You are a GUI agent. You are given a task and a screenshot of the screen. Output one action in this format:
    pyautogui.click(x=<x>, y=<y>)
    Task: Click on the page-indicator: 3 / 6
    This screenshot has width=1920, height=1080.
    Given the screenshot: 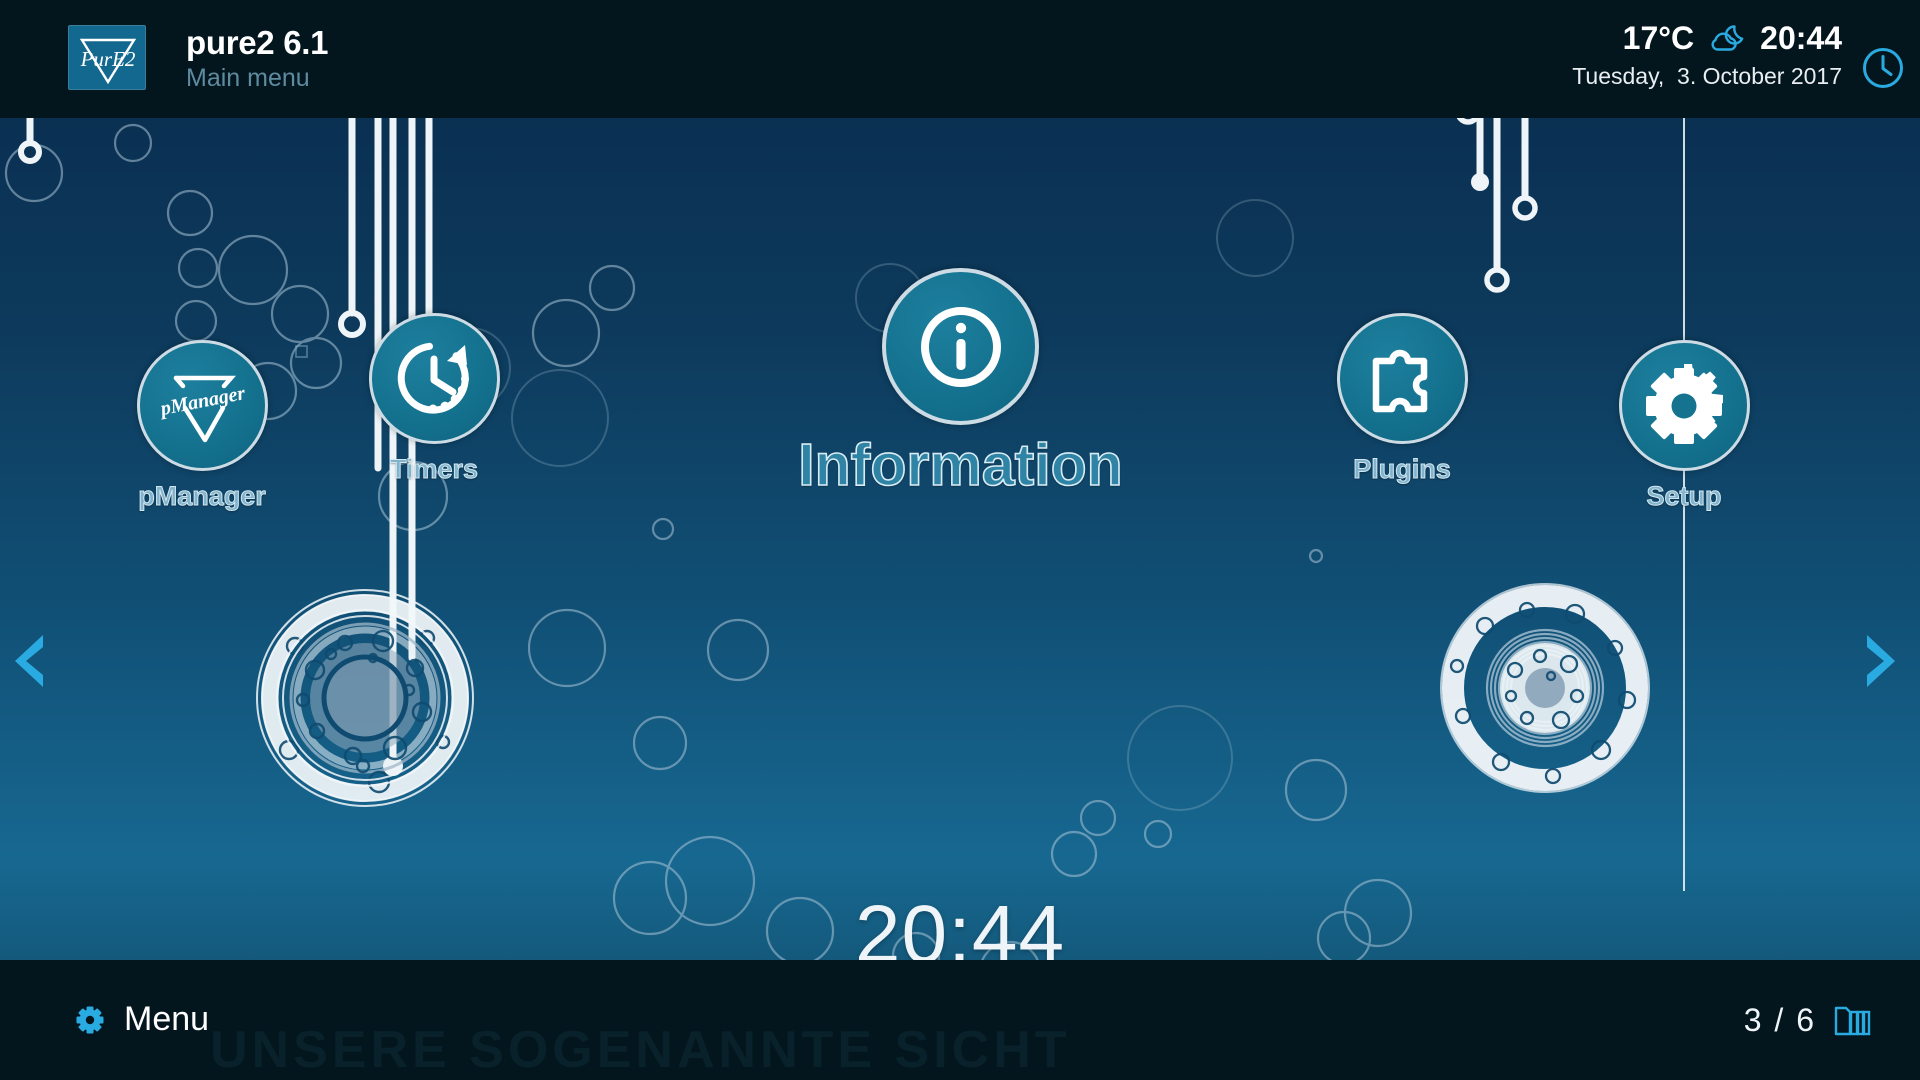 What is the action you would take?
    pyautogui.click(x=1808, y=1020)
    